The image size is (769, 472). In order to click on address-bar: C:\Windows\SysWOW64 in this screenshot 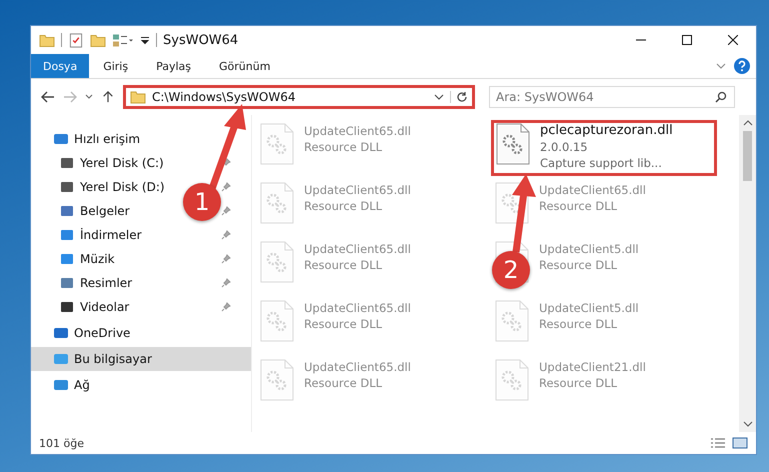, I will do `click(299, 97)`.